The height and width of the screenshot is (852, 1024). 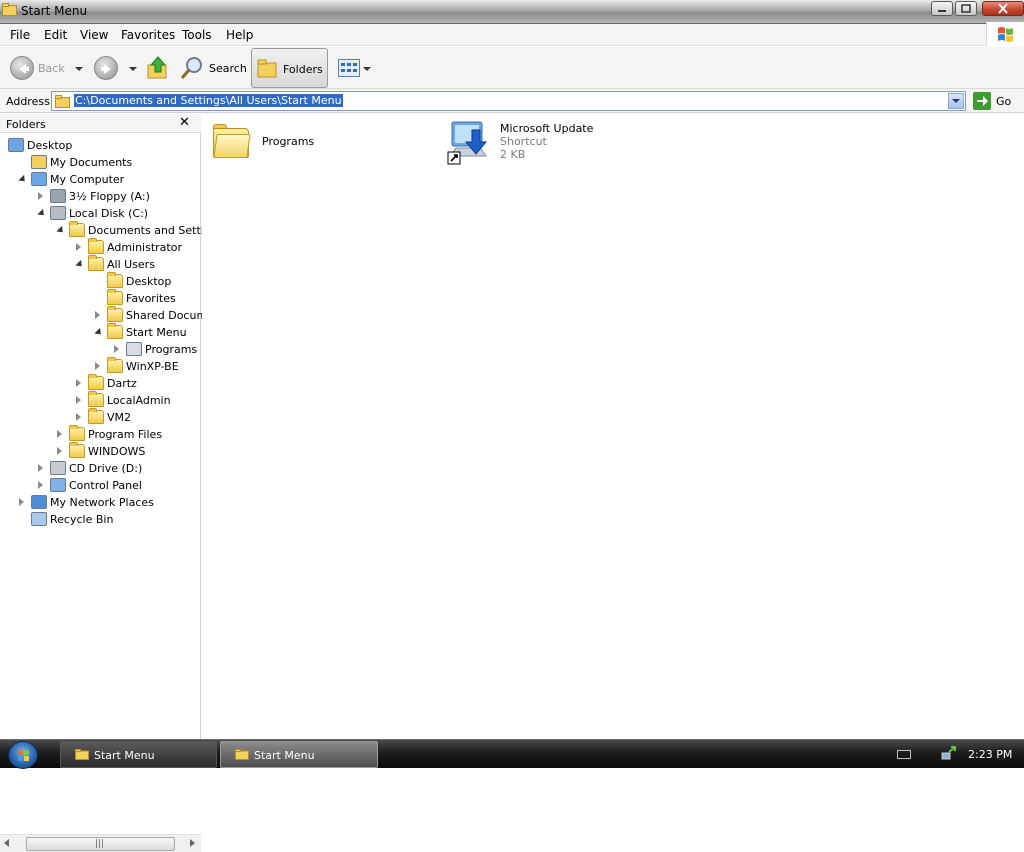 I want to click on tree-item: VM2, so click(x=100, y=417).